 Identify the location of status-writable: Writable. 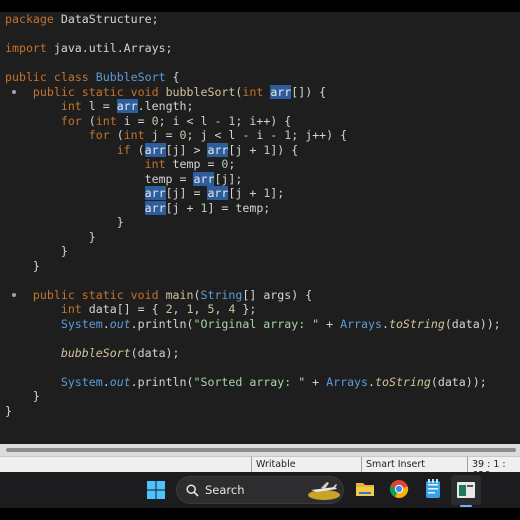
(276, 464).